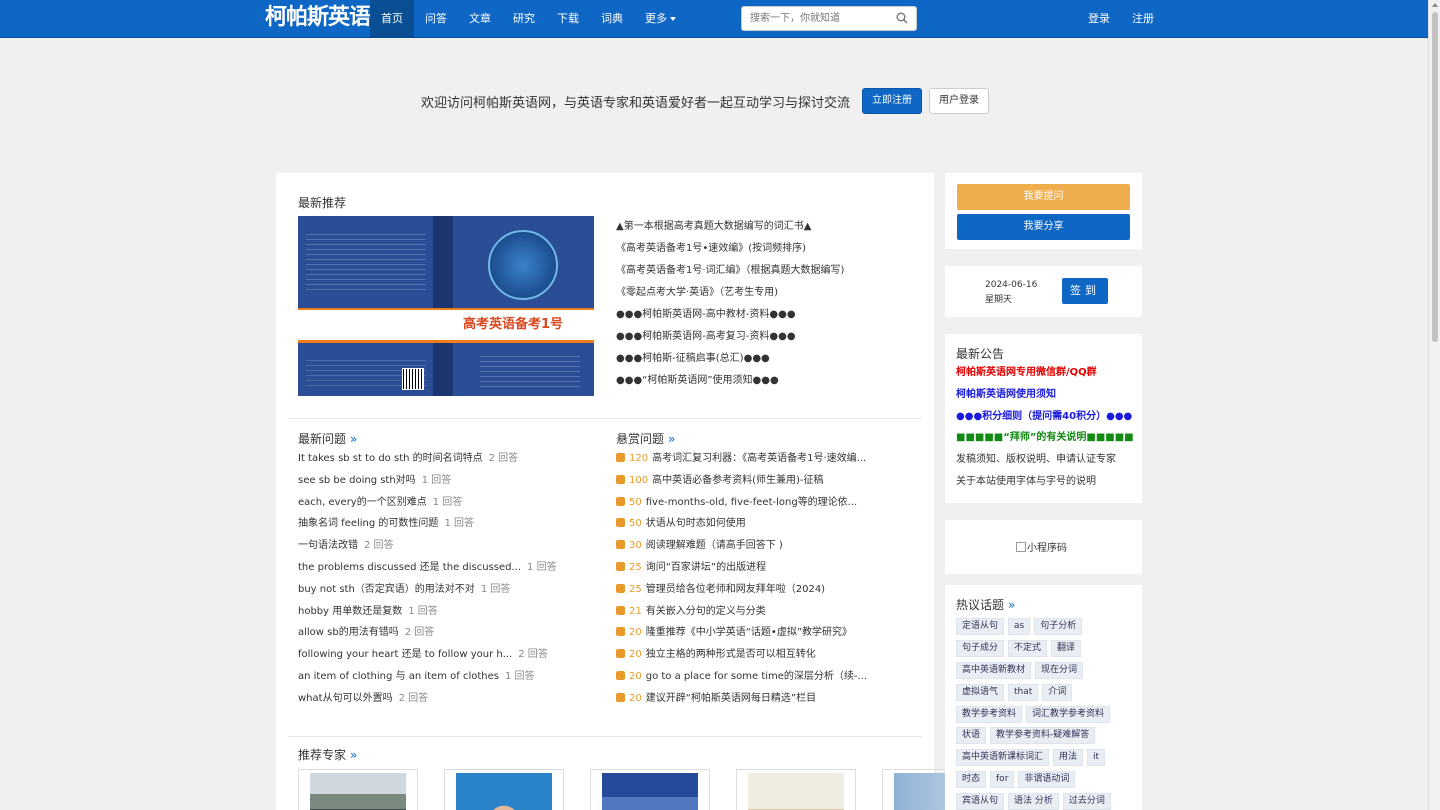 The image size is (1440, 810). I want to click on topic-tag: 宾语从句, so click(980, 801).